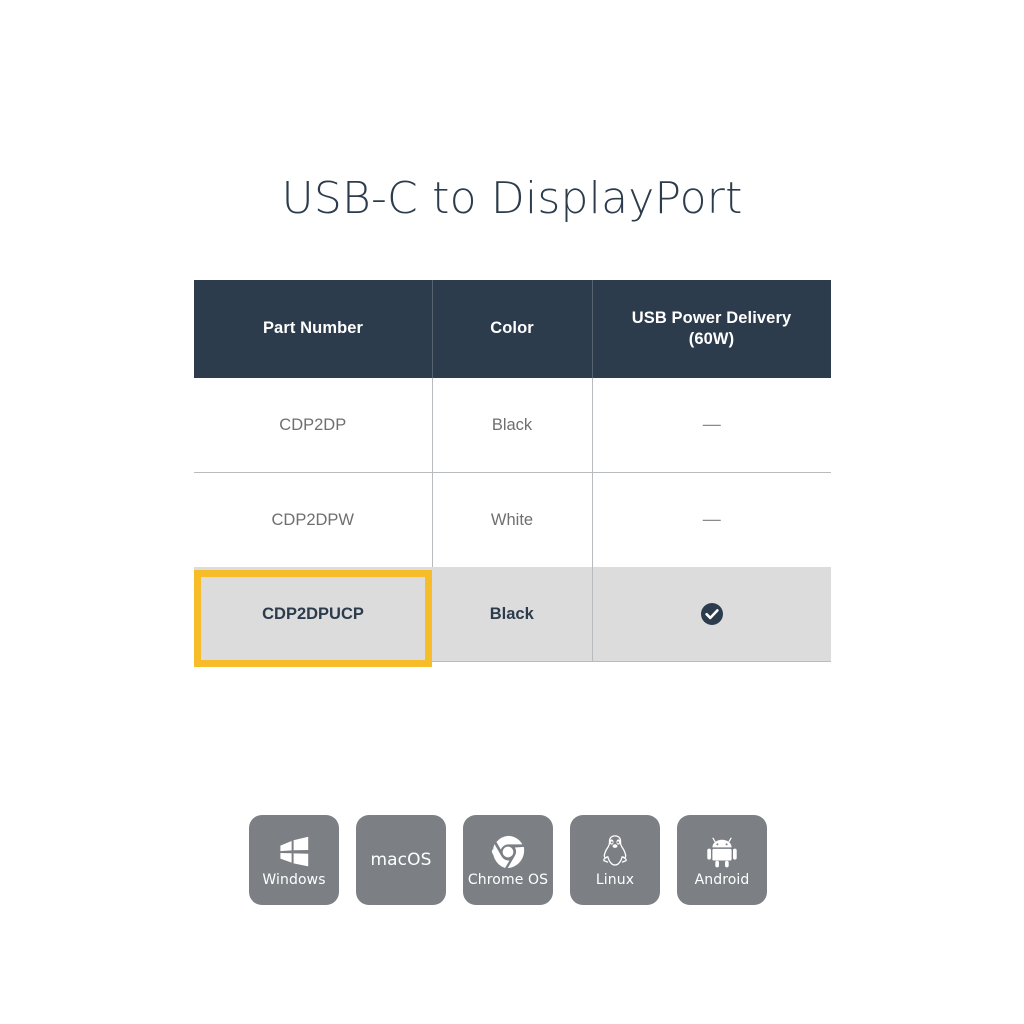  What do you see at coordinates (508, 880) in the screenshot?
I see `os-label-chromeos: Chrome OS` at bounding box center [508, 880].